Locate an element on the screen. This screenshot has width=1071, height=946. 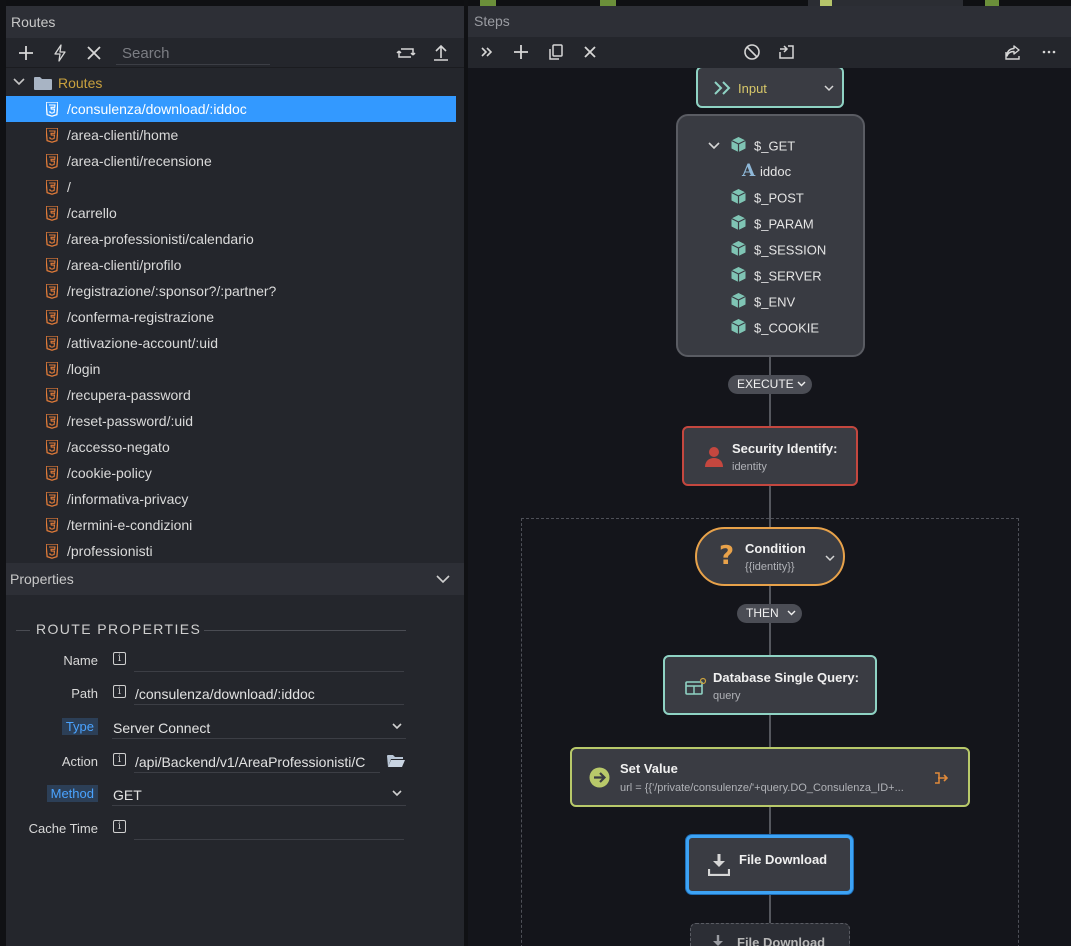
disable-step-button is located at coordinates (752, 52).